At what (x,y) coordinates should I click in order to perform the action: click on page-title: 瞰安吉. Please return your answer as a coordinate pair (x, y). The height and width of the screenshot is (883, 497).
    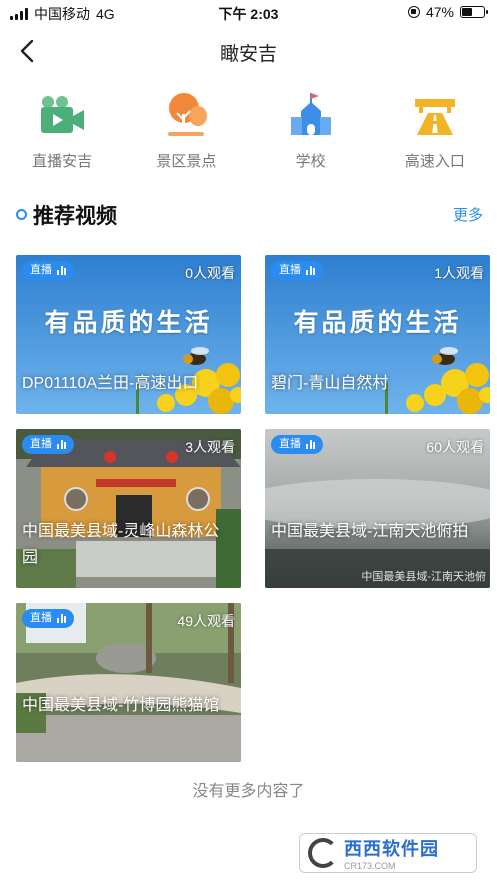
    Looking at the image, I should click on (248, 54).